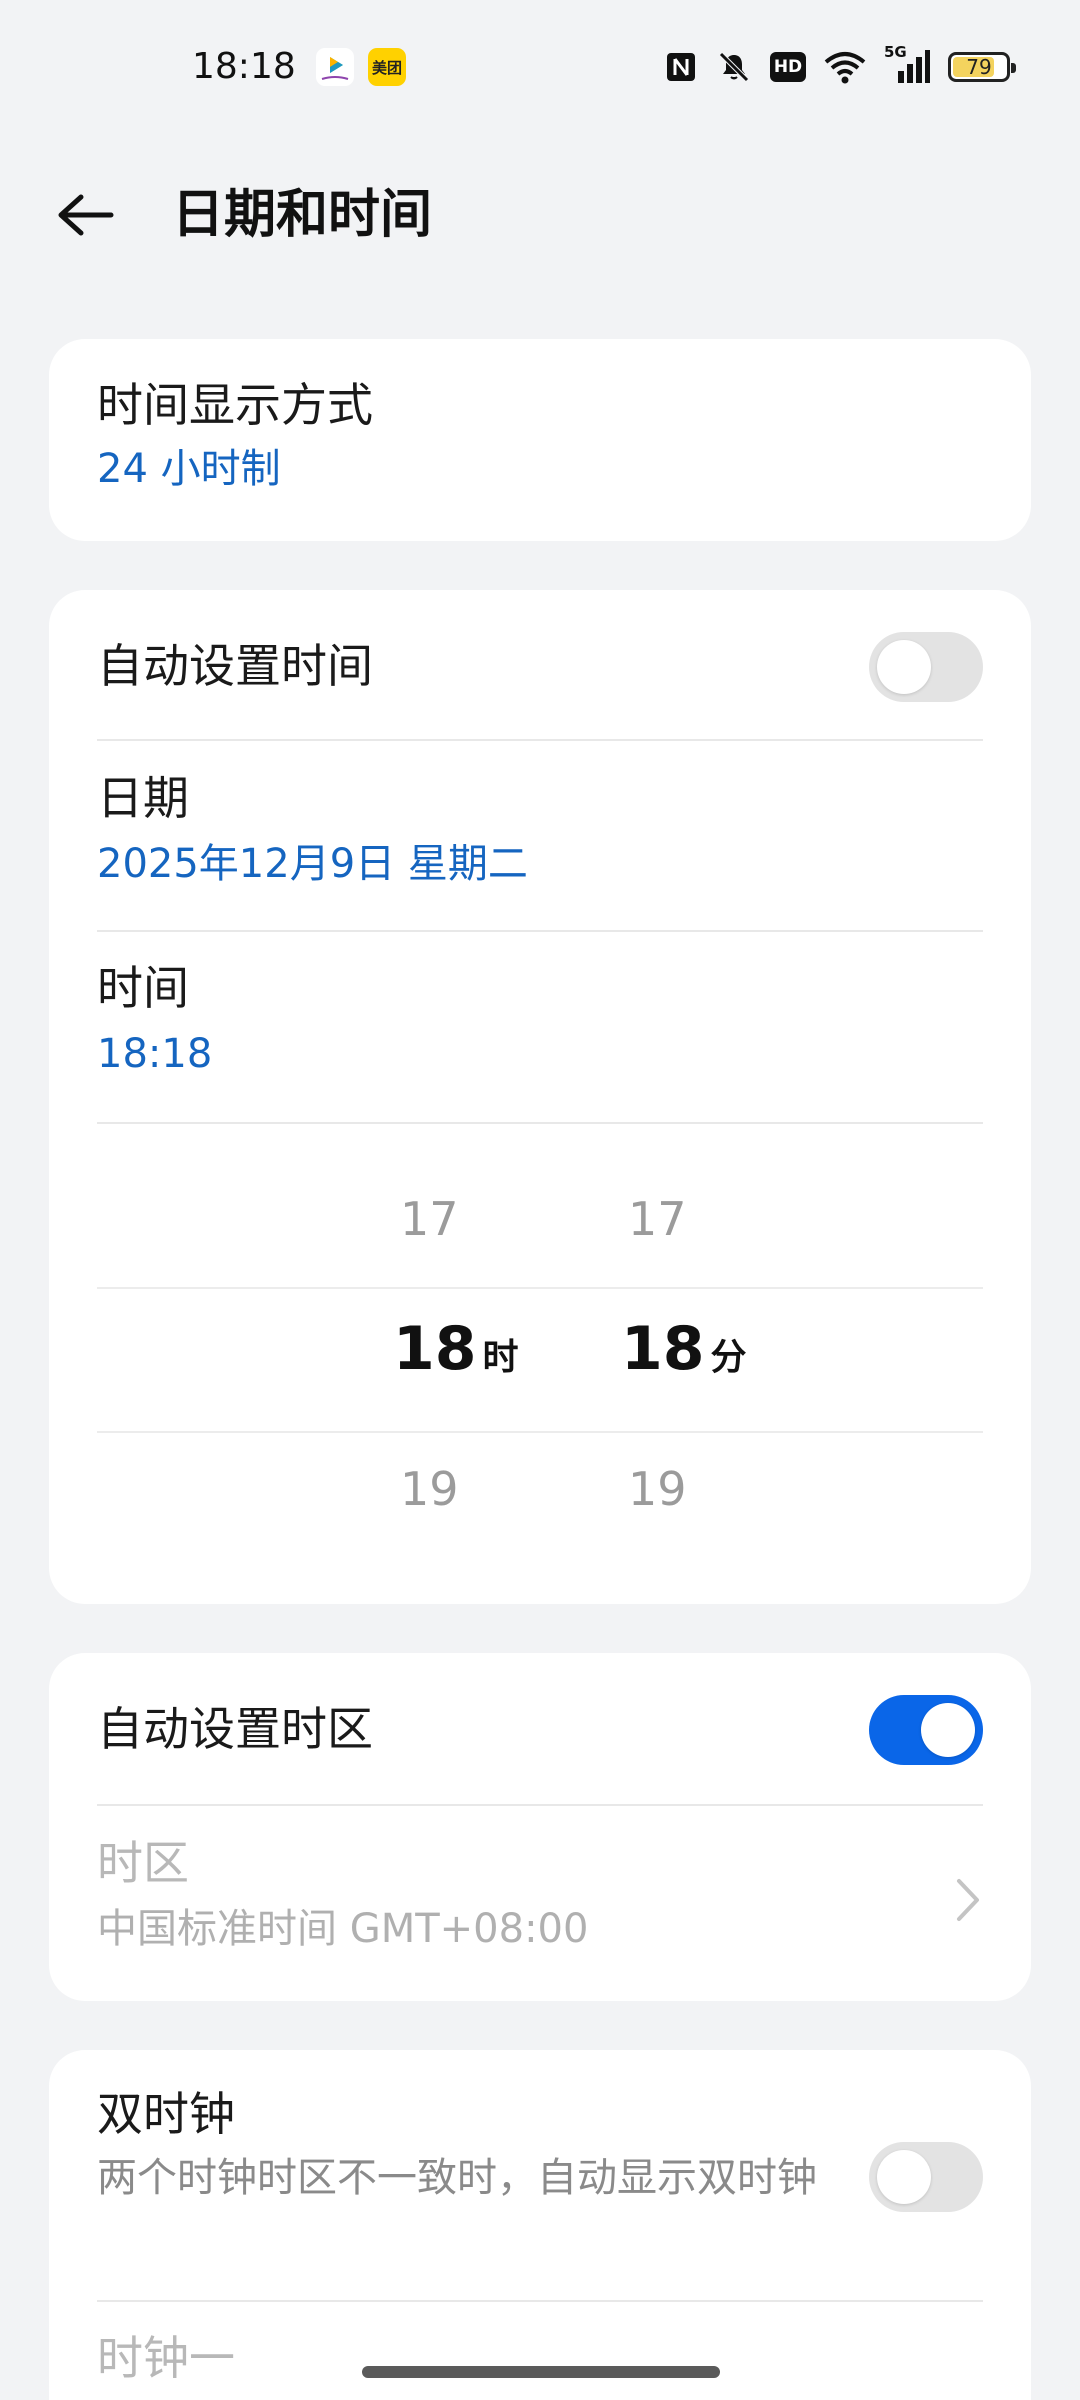 The width and height of the screenshot is (1080, 2400). Describe the element at coordinates (464, 2144) in the screenshot. I see `dual-clock-row: 双时钟 两个时钟时区不一致时，自动显示双时钟` at that location.